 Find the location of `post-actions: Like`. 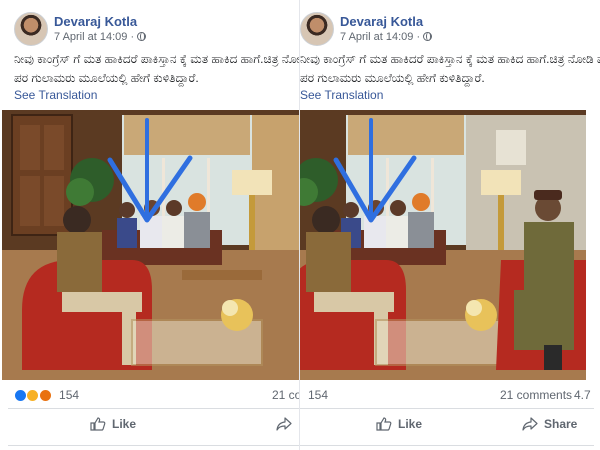

post-actions: Like is located at coordinates (150, 428).